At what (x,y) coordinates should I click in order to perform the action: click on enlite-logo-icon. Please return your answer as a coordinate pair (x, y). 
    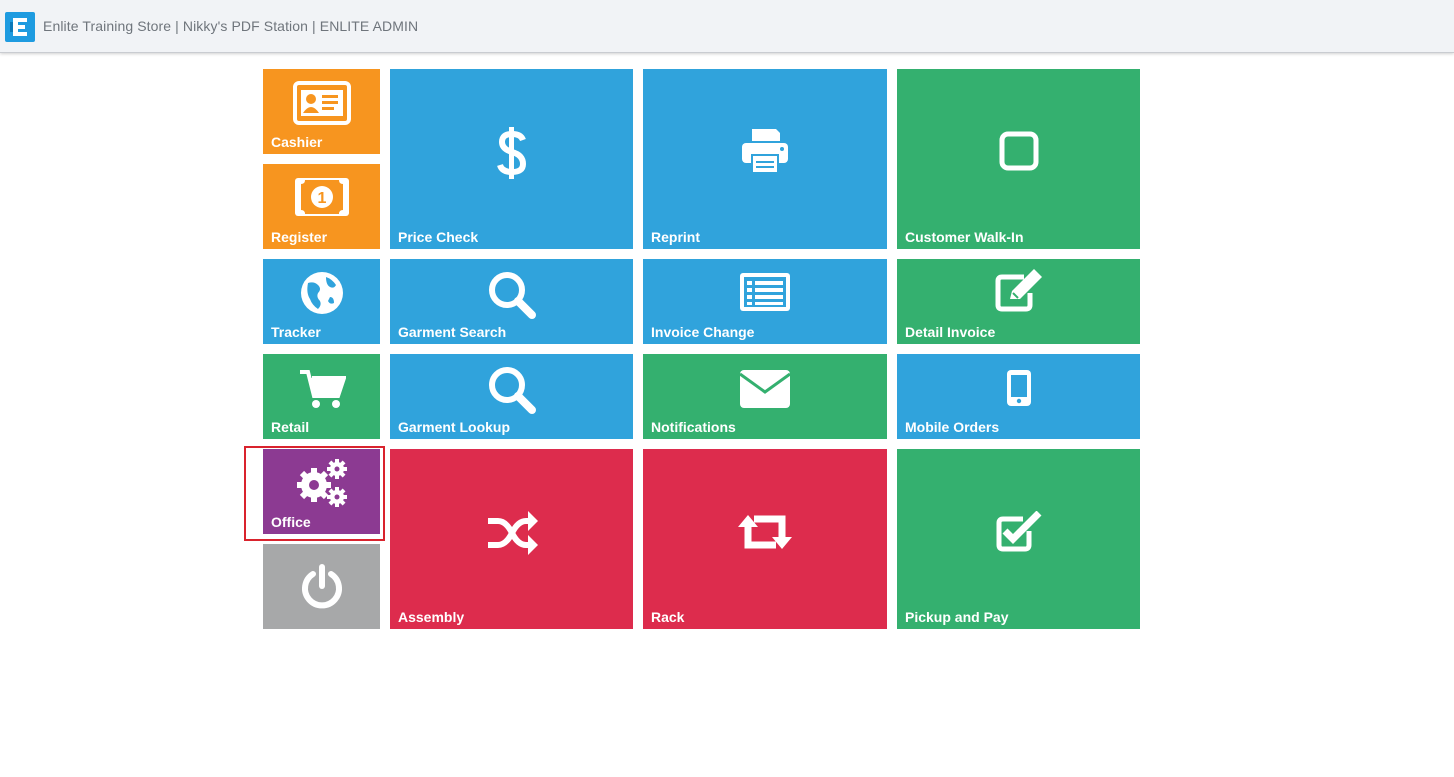
    Looking at the image, I should click on (20, 27).